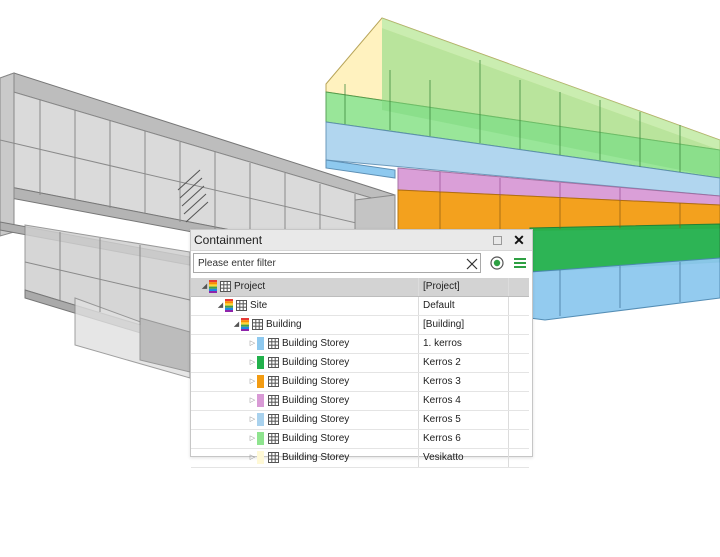  I want to click on tree-row: ▷ Building Storey Vesikatto, so click(360, 458).